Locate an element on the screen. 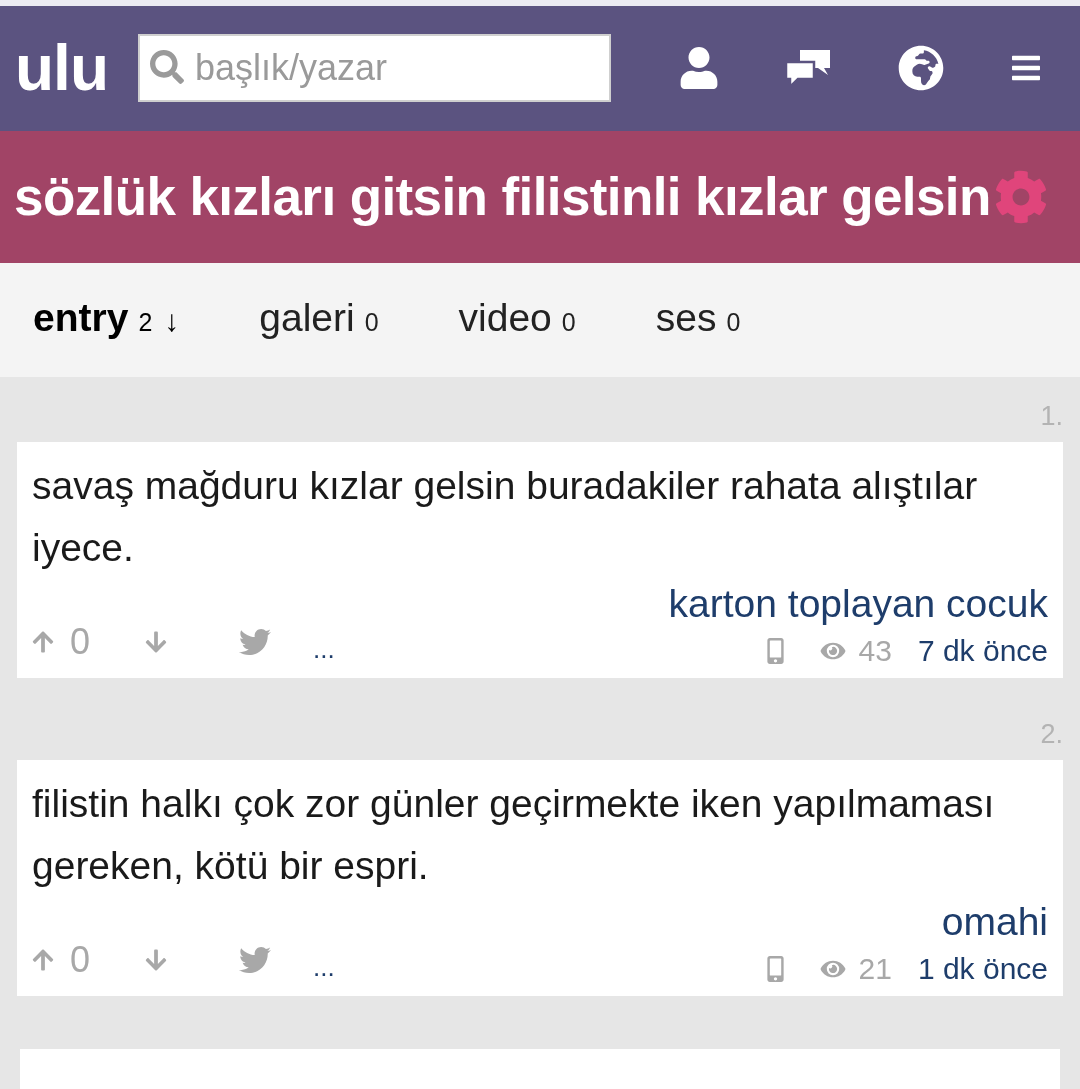 The width and height of the screenshot is (1080, 1089). search-field: başlık/yazar is located at coordinates (374, 68).